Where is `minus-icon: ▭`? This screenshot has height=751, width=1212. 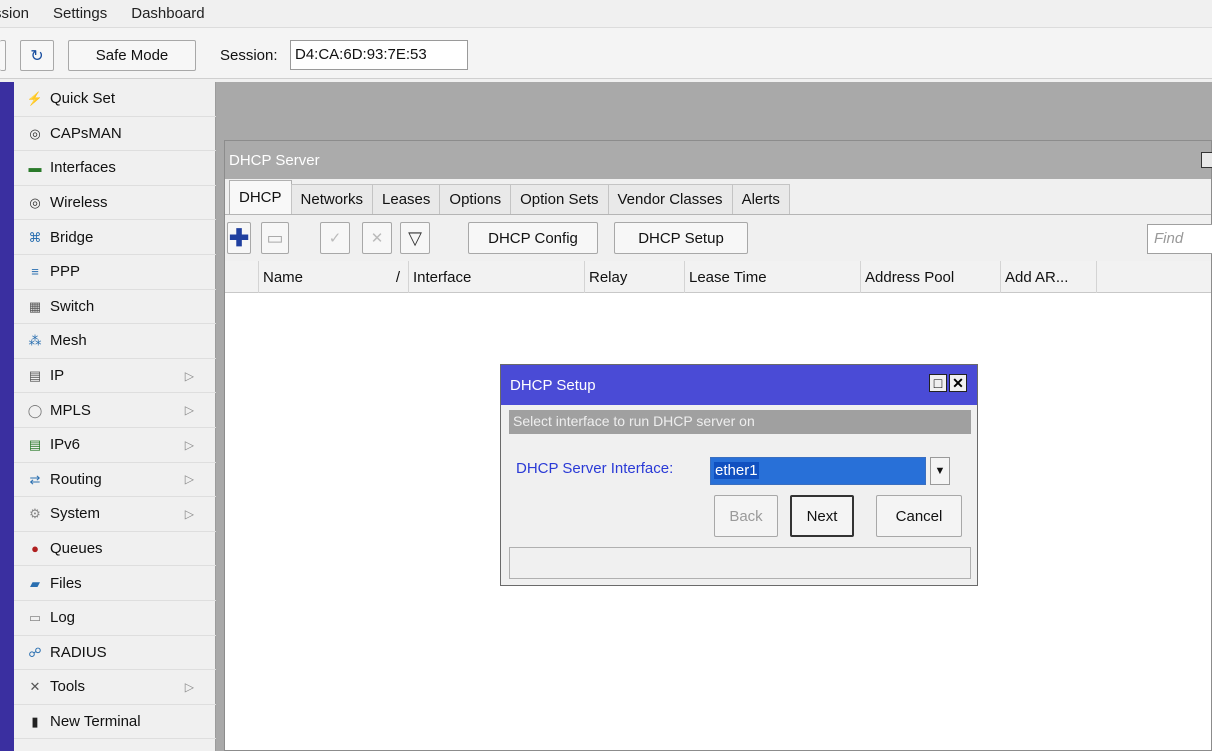
minus-icon: ▭ is located at coordinates (275, 237).